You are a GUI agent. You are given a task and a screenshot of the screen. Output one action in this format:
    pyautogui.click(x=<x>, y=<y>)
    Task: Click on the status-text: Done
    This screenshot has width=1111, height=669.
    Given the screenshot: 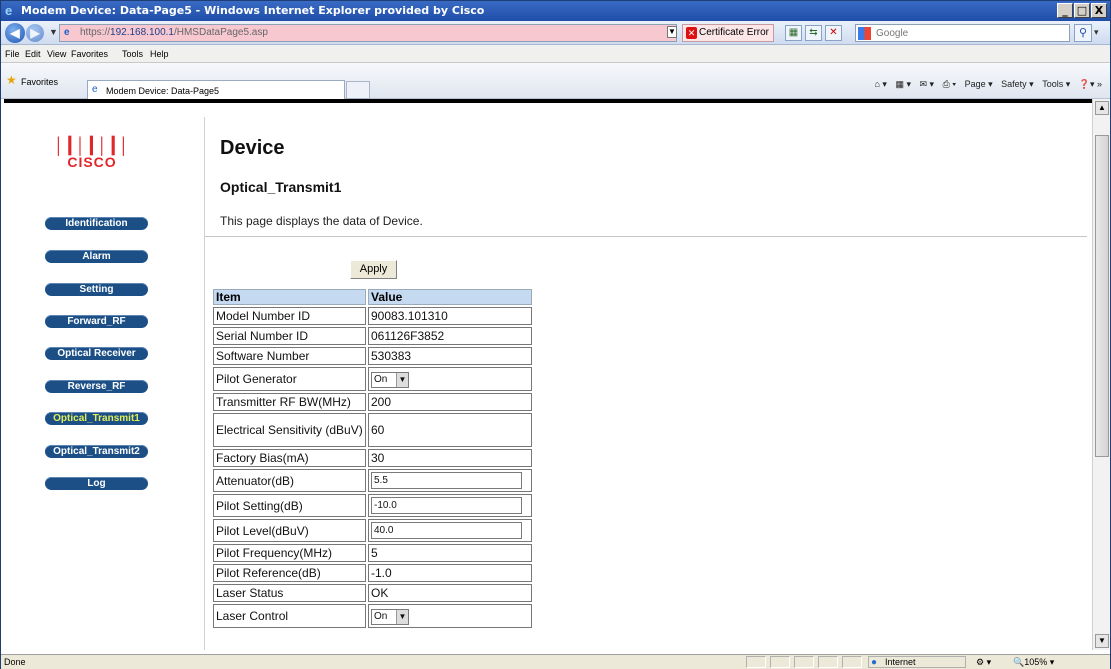 What is the action you would take?
    pyautogui.click(x=15, y=662)
    